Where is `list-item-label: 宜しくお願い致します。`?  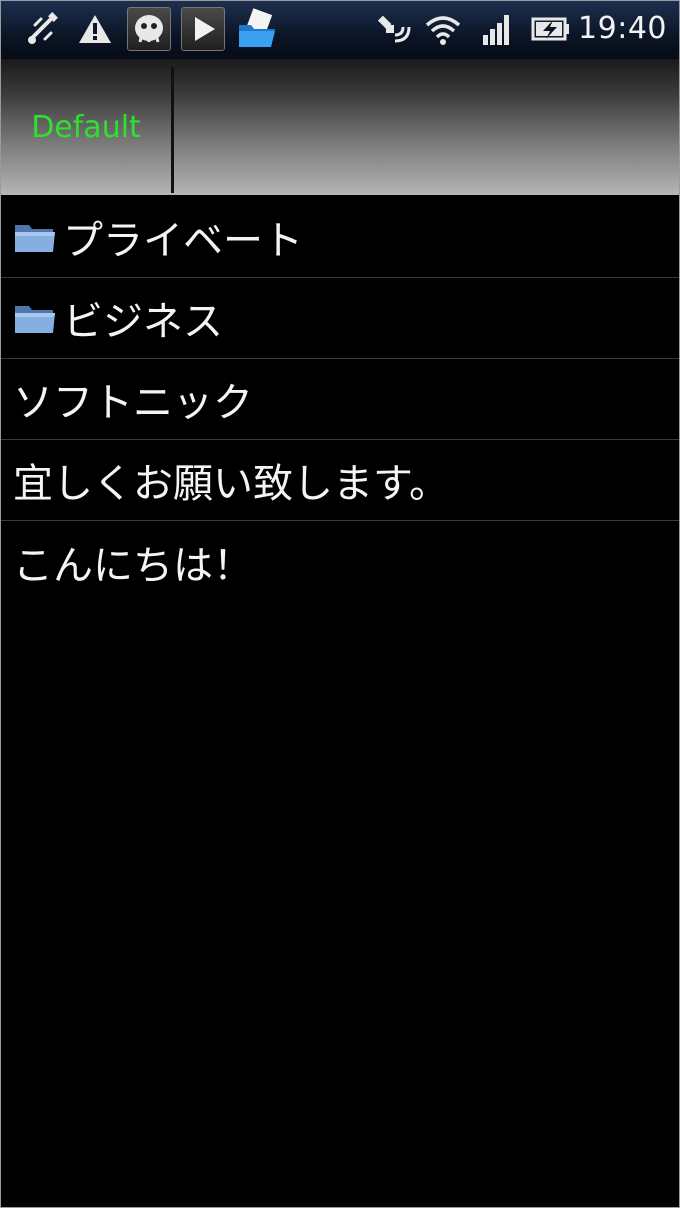 list-item-label: 宜しくお願い致します。 is located at coordinates (231, 484).